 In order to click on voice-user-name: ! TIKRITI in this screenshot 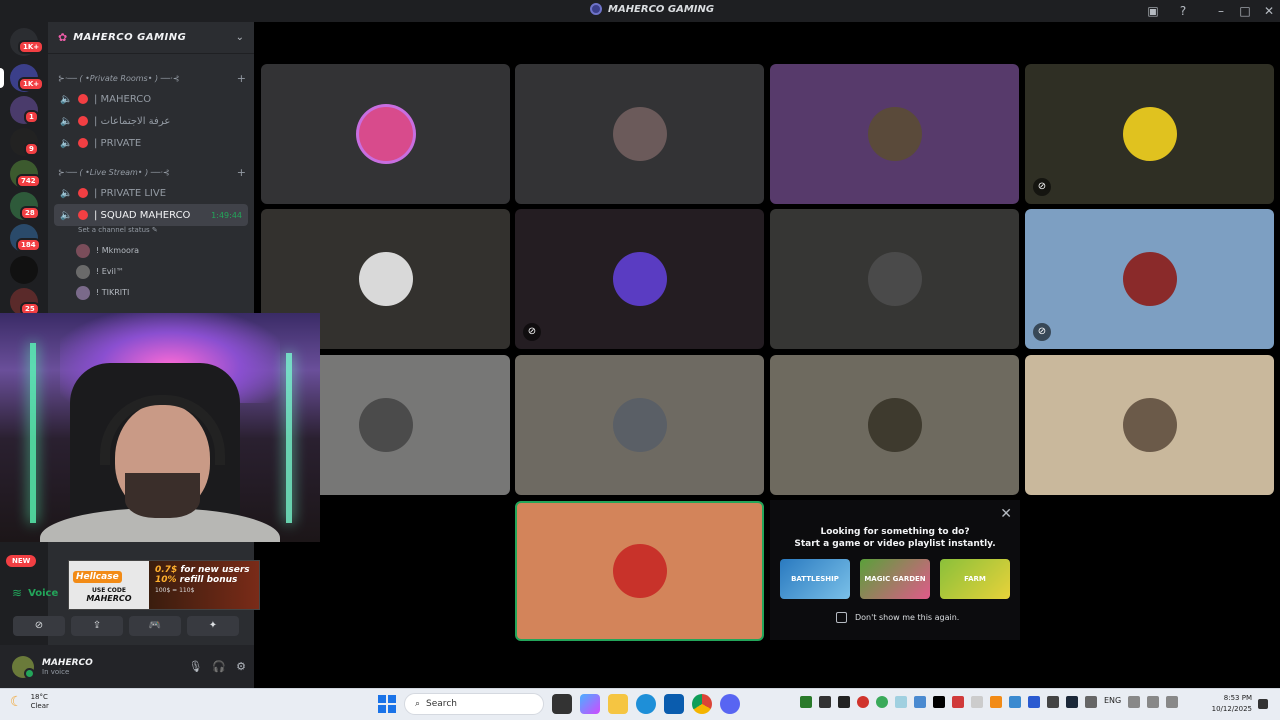, I will do `click(113, 292)`.